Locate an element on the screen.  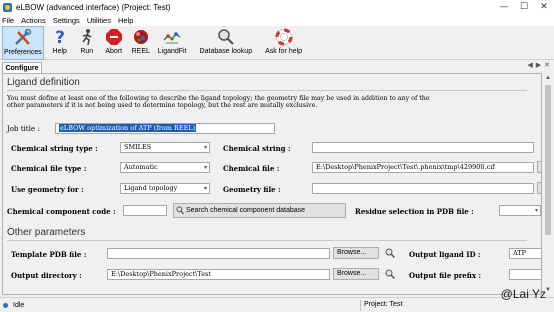
run-label: Run is located at coordinates (87, 51).